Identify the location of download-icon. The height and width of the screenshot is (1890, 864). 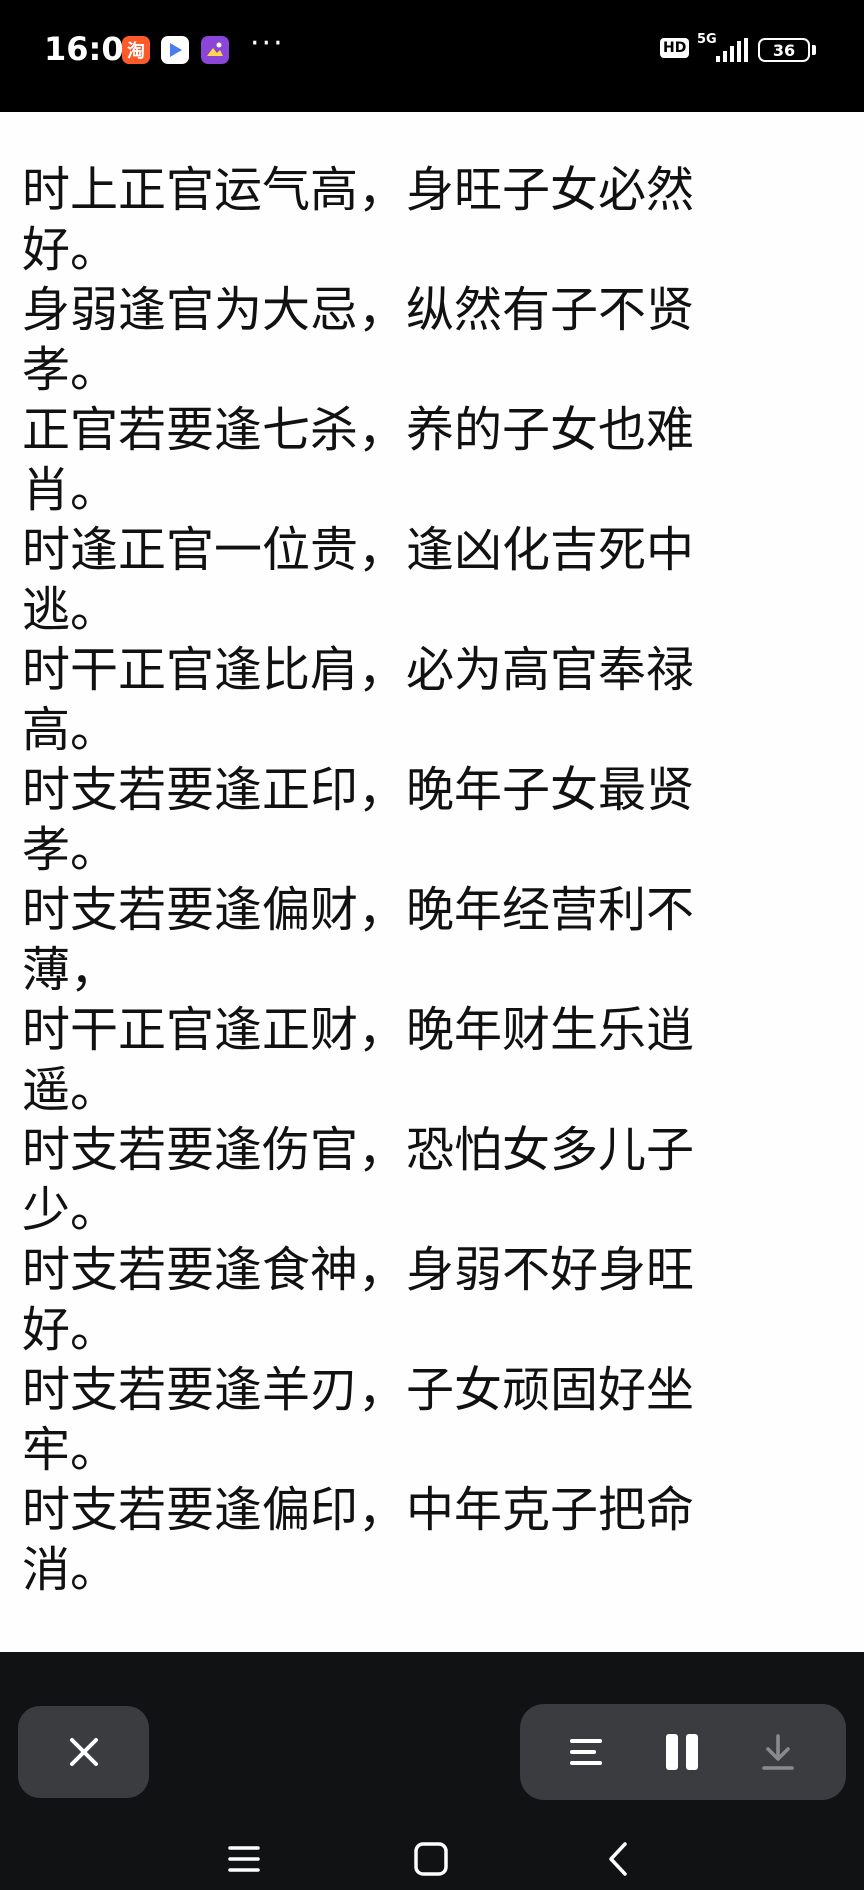
(778, 1752).